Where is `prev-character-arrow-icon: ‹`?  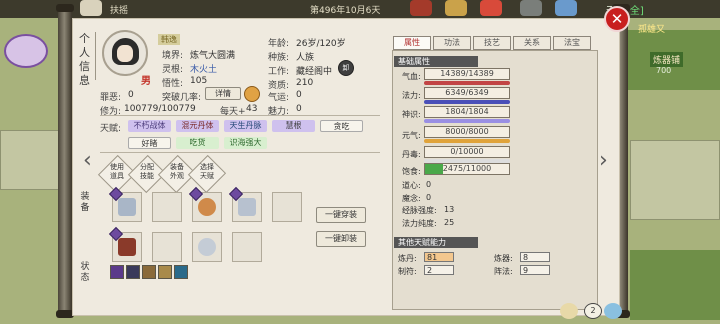
prev-character-arrow-icon: ‹ is located at coordinates (87, 160).